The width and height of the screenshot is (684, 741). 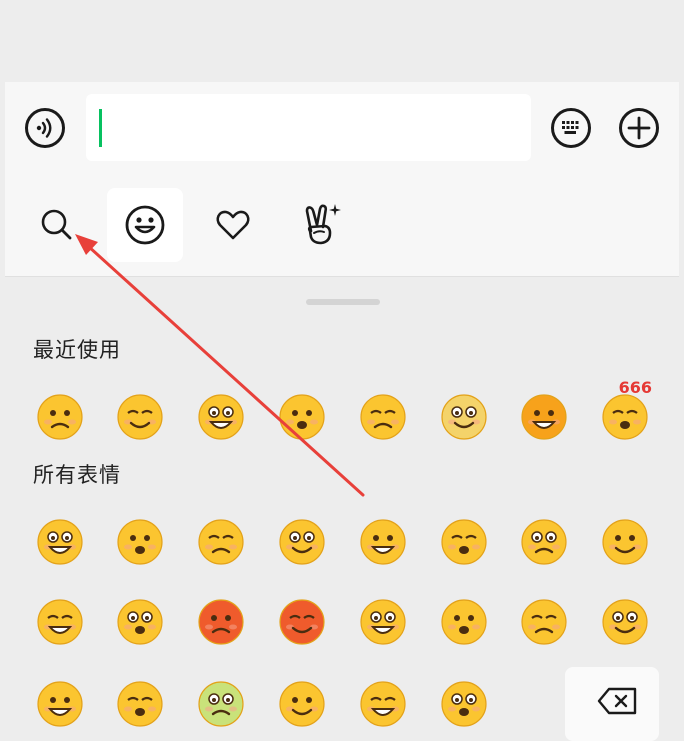 I want to click on emoji-shy, so click(x=544, y=542).